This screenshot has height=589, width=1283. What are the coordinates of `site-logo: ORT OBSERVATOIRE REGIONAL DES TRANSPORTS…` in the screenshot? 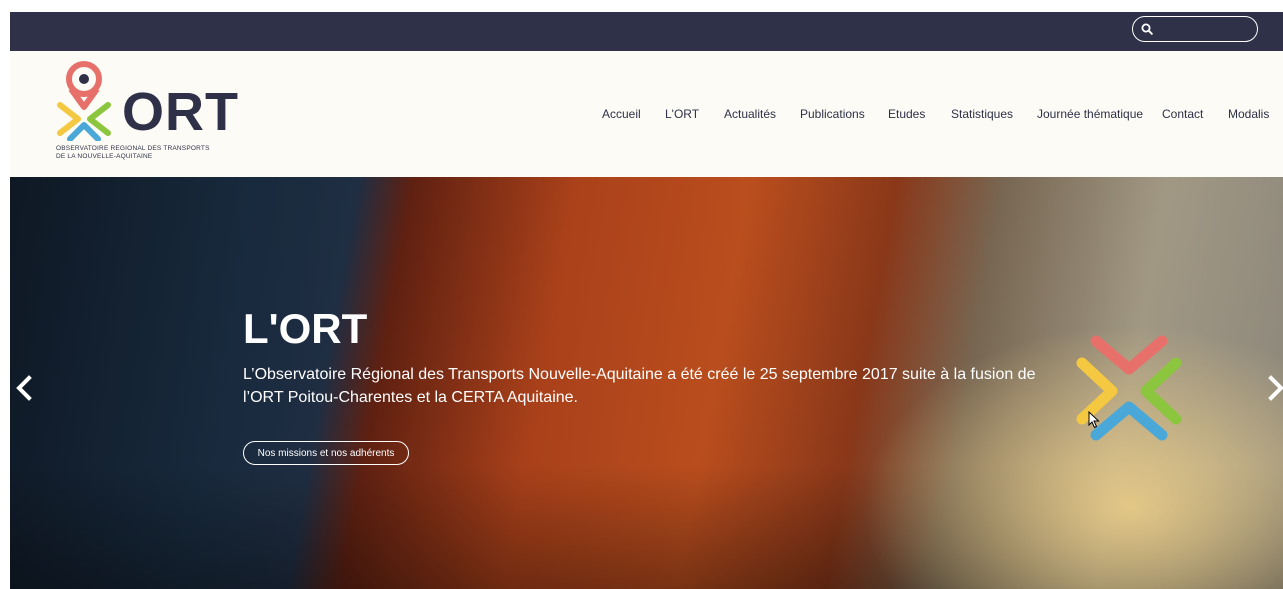 It's located at (147, 116).